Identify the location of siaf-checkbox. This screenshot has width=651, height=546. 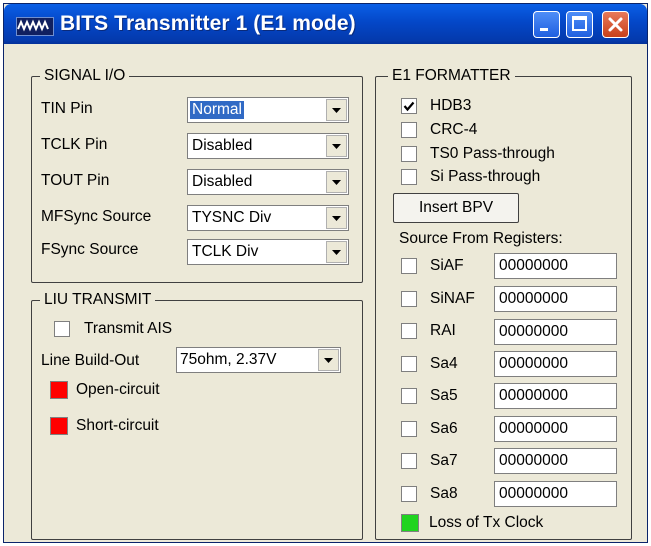
(409, 266).